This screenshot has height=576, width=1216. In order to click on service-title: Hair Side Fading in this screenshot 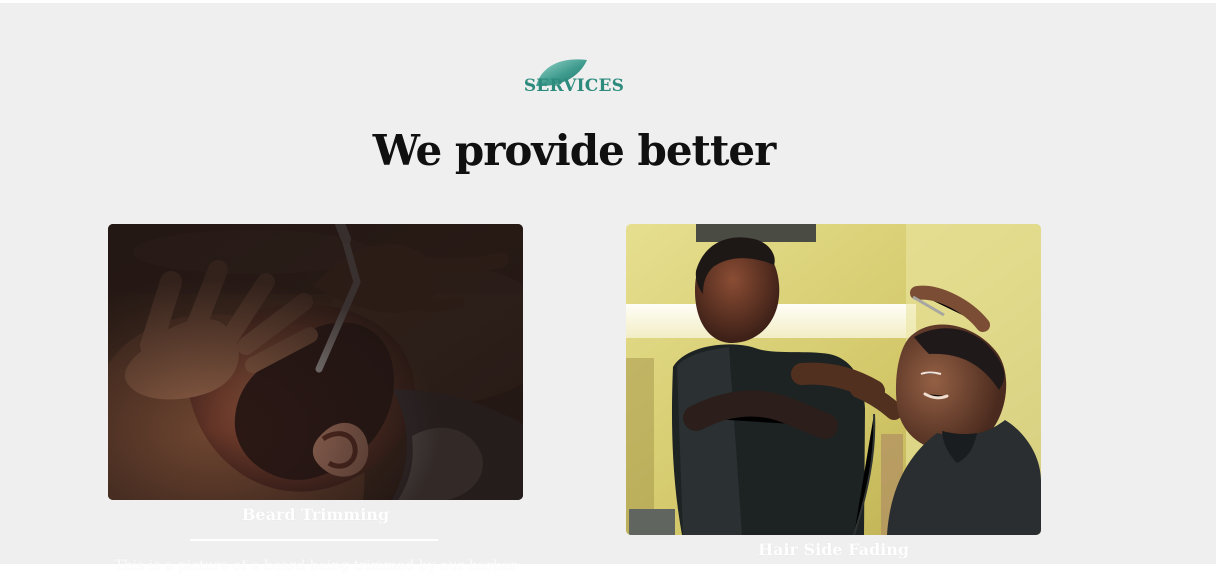, I will do `click(833, 549)`.